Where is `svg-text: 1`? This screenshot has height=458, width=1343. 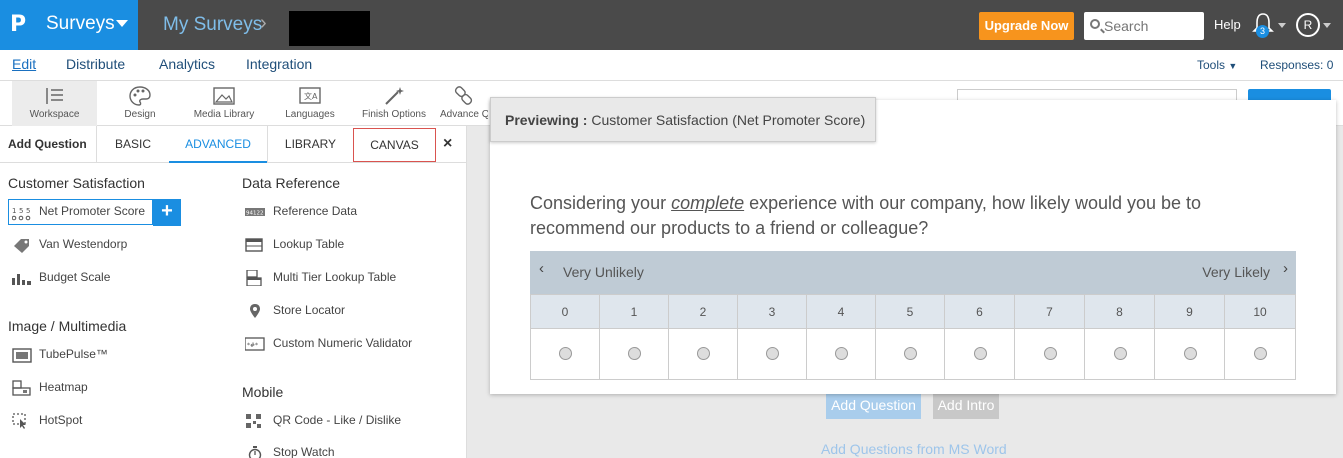
svg-text: 1 is located at coordinates (14, 211).